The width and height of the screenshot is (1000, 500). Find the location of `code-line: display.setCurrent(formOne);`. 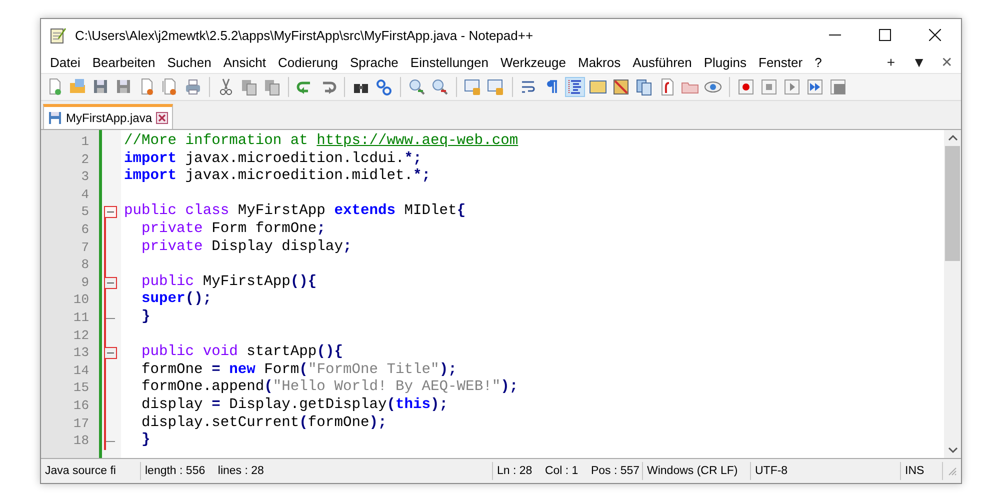

code-line: display.setCurrent(formOne); is located at coordinates (263, 423).